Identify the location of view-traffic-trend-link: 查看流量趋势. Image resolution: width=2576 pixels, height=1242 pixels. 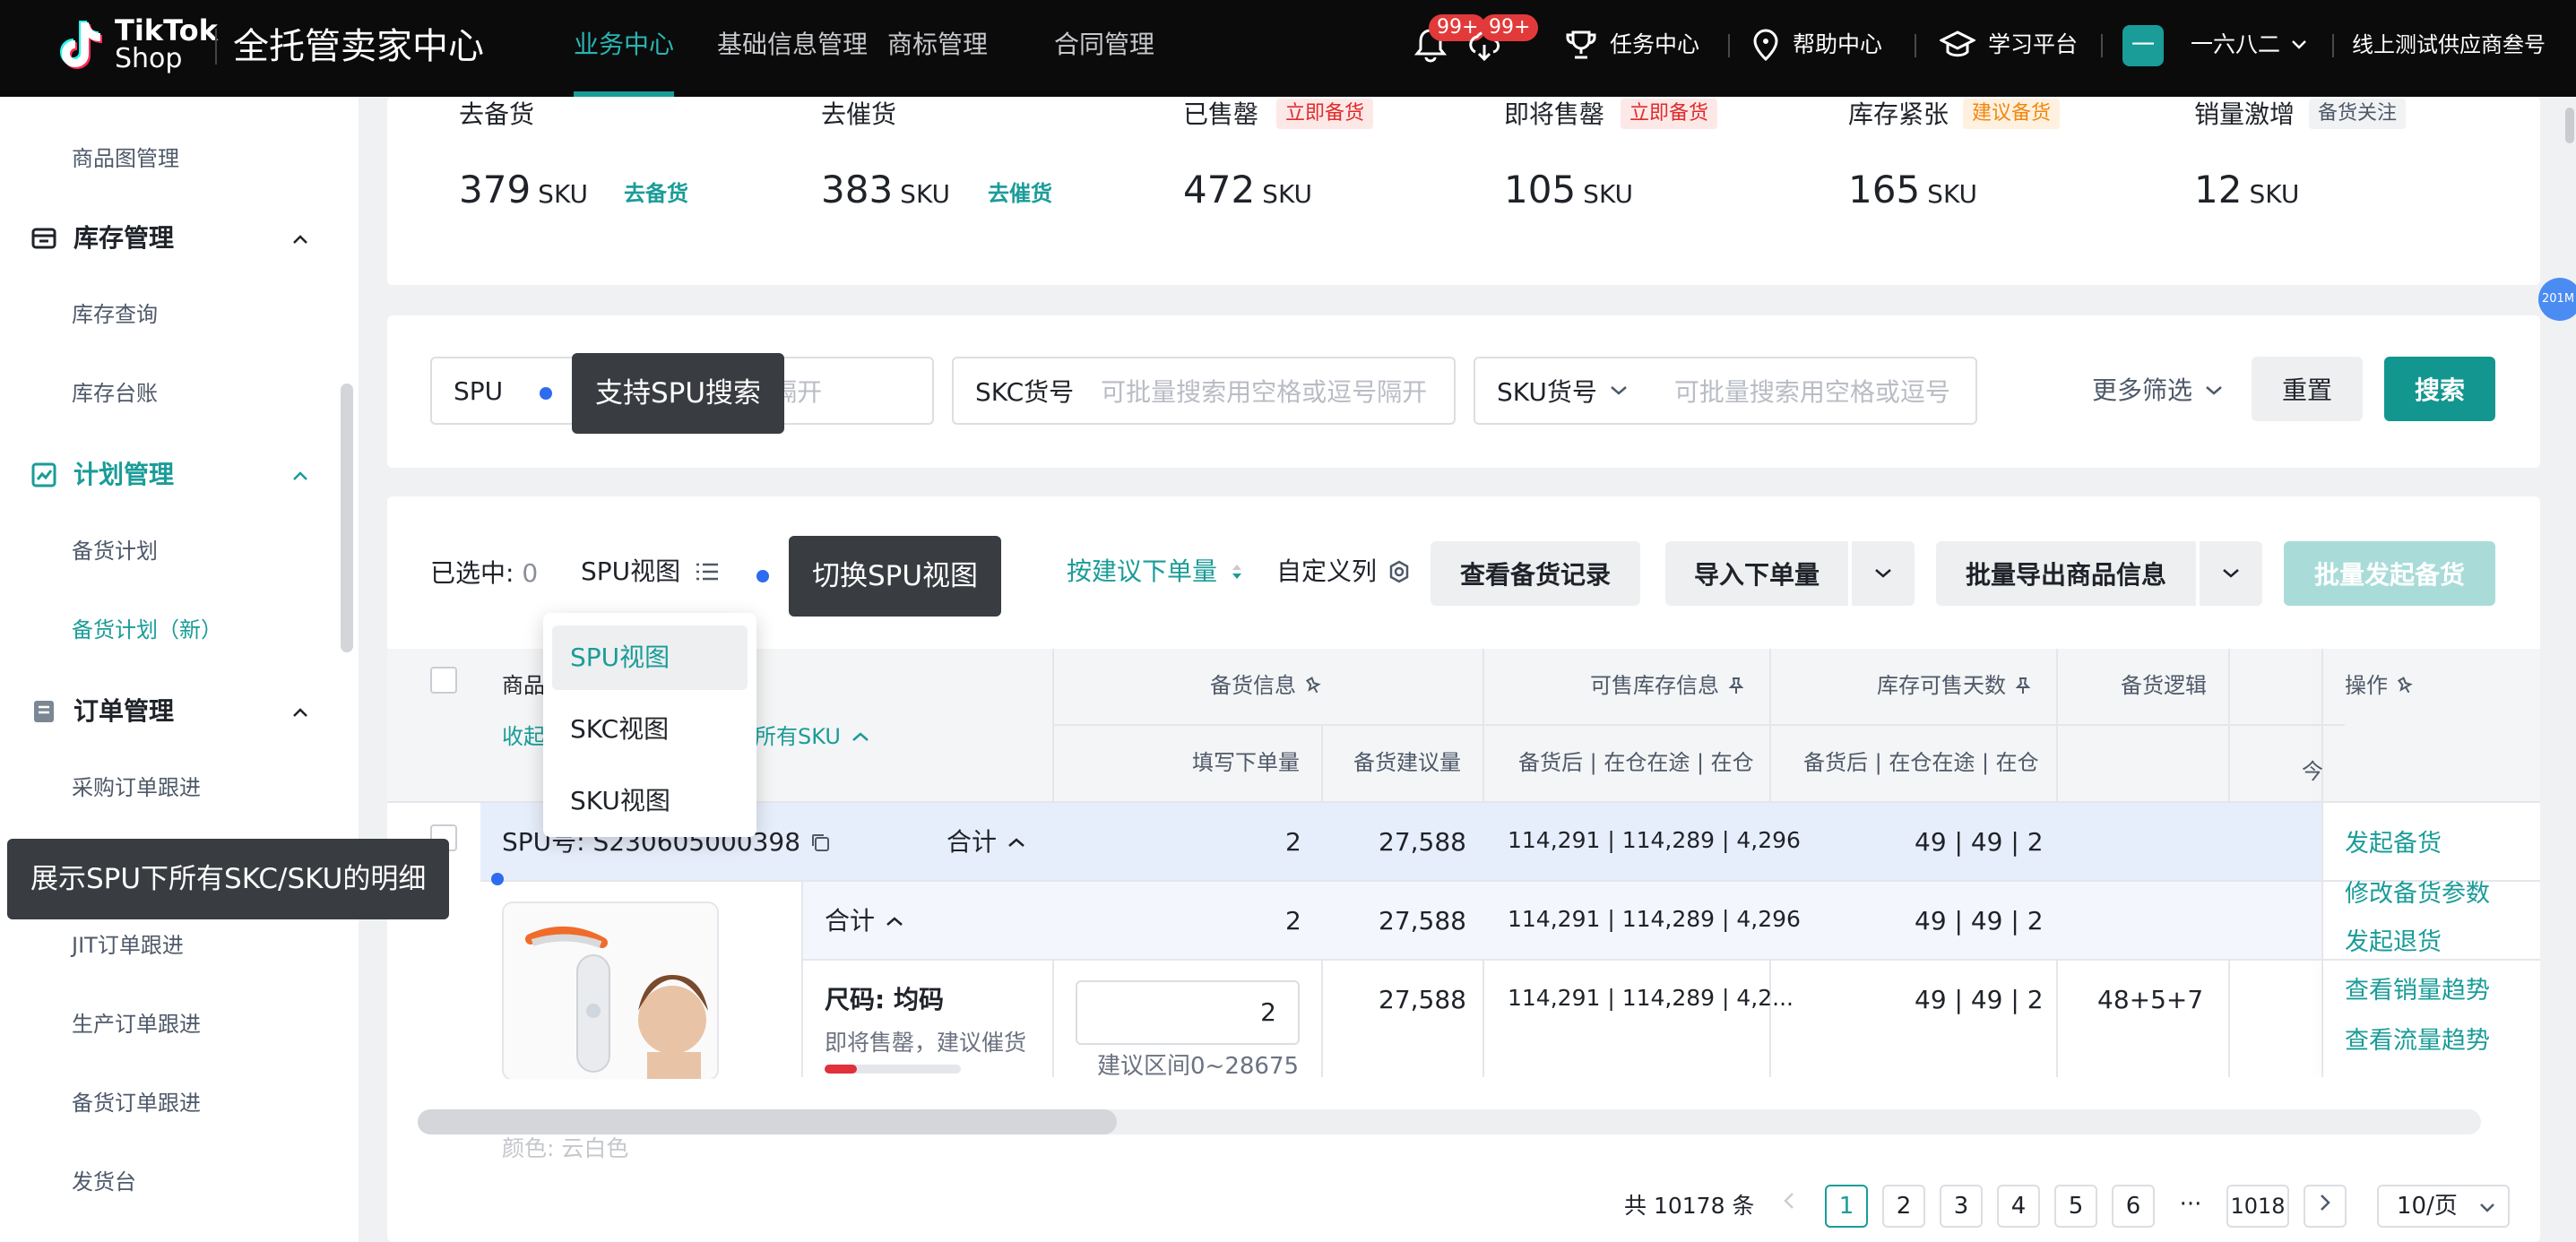
(2417, 1041).